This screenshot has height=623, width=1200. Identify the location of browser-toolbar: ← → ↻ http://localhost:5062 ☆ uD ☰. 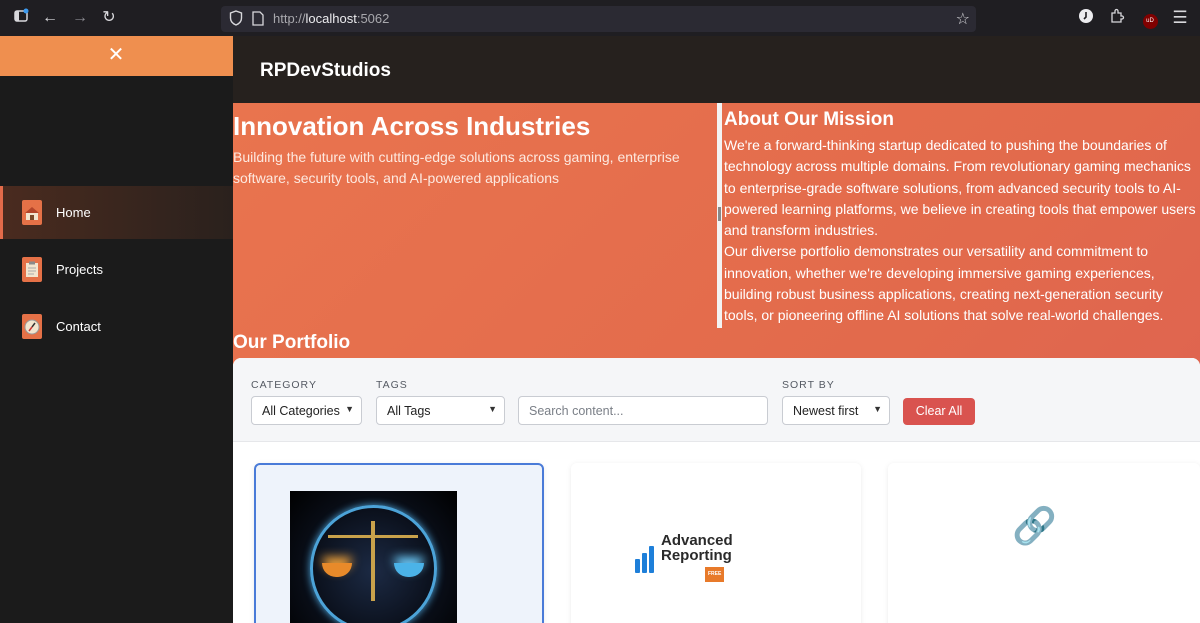
(600, 18).